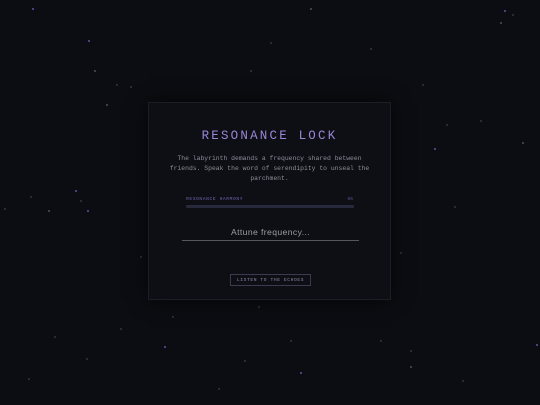  Describe the element at coordinates (270, 206) in the screenshot. I see `harmony-meter-track` at that location.